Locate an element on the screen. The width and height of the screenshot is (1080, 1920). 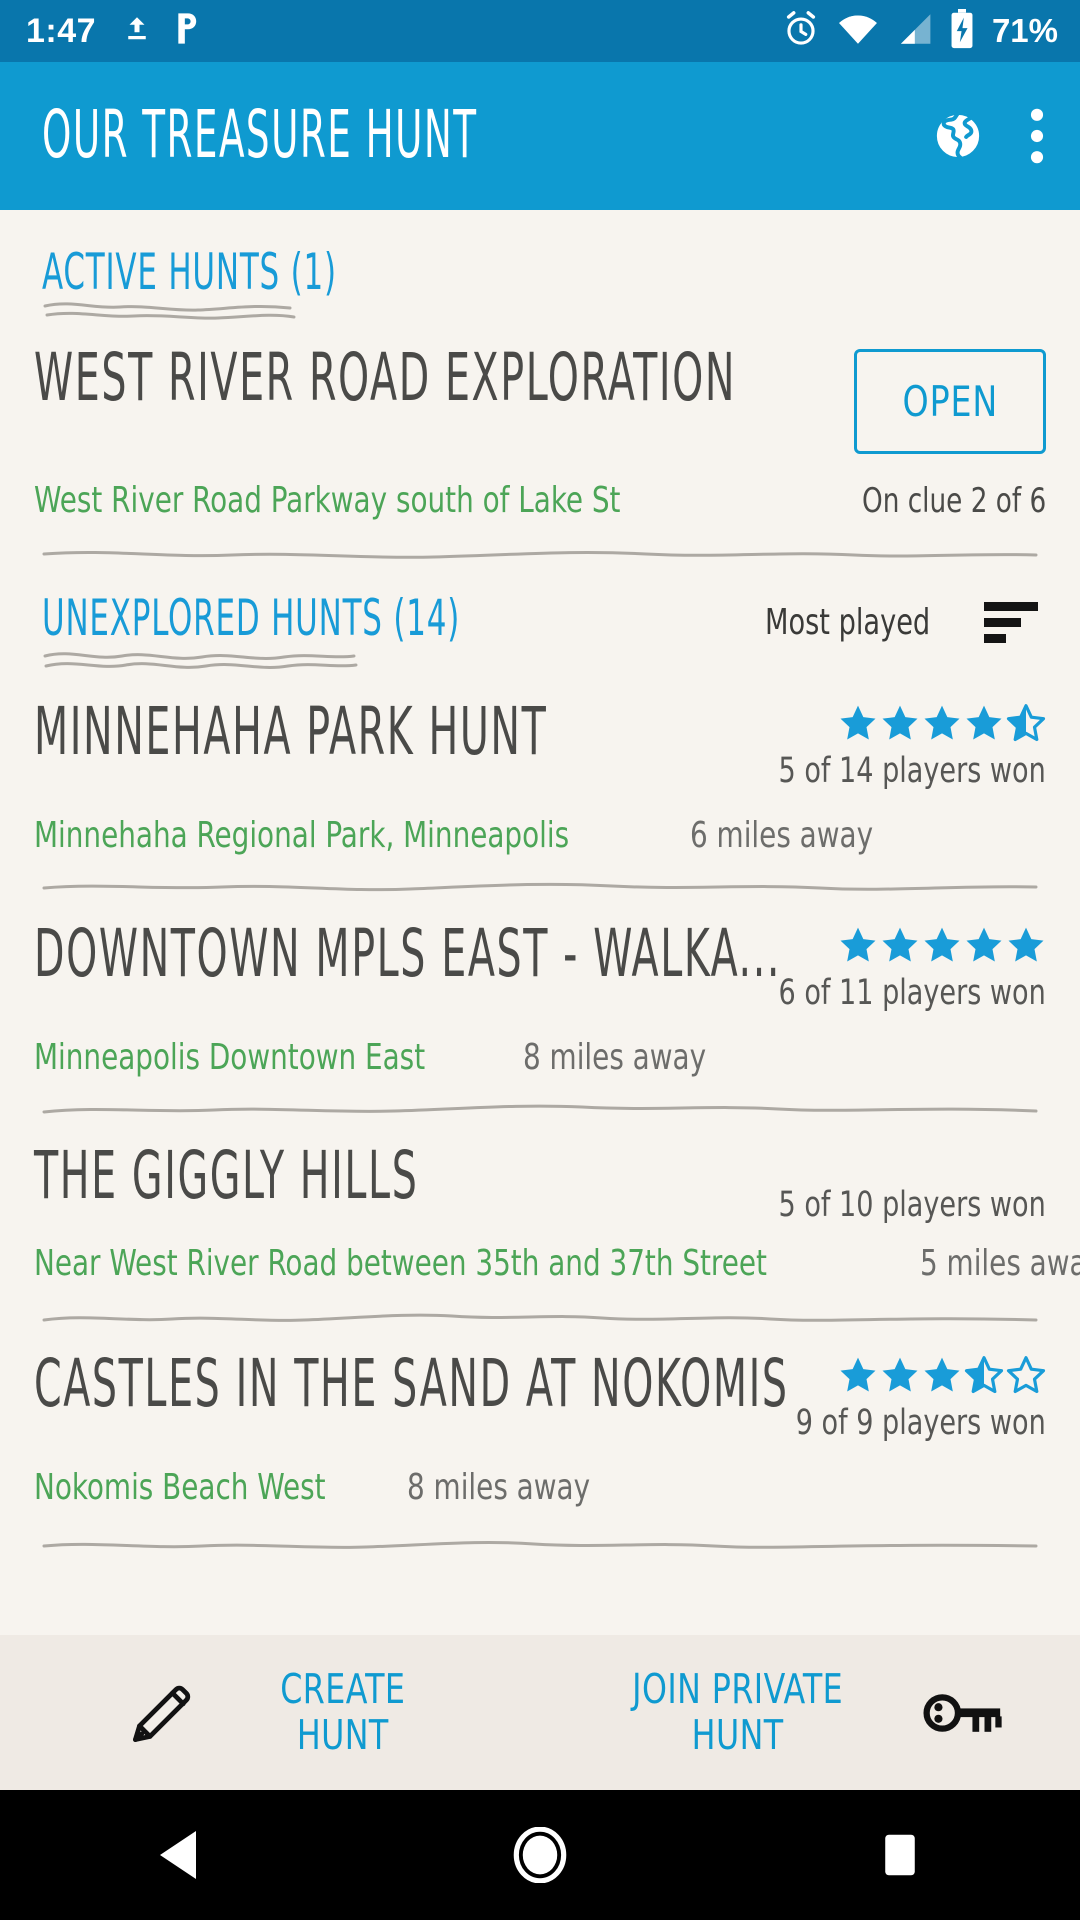
home-circle-icon is located at coordinates (540, 1855).